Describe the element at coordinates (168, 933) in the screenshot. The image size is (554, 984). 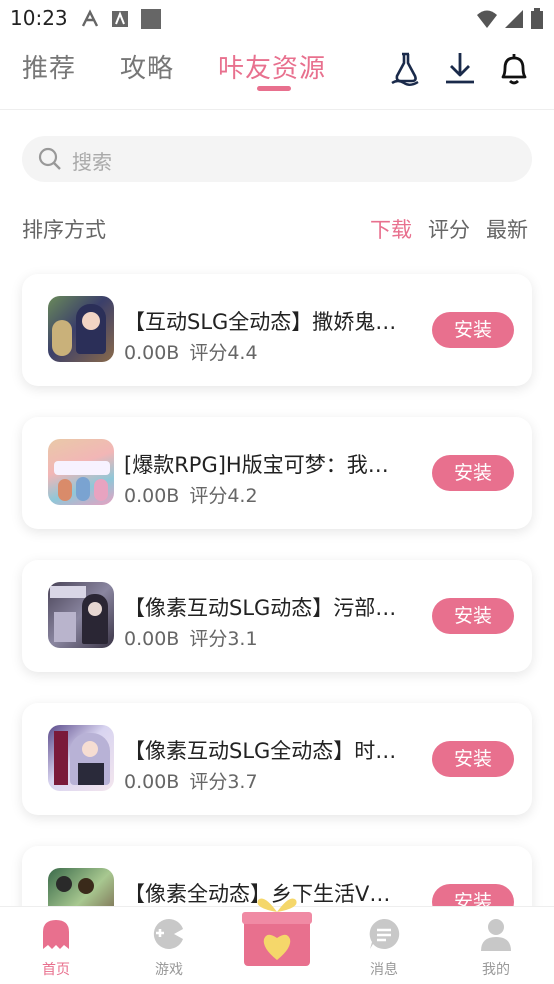
I see `gamepad-icon` at that location.